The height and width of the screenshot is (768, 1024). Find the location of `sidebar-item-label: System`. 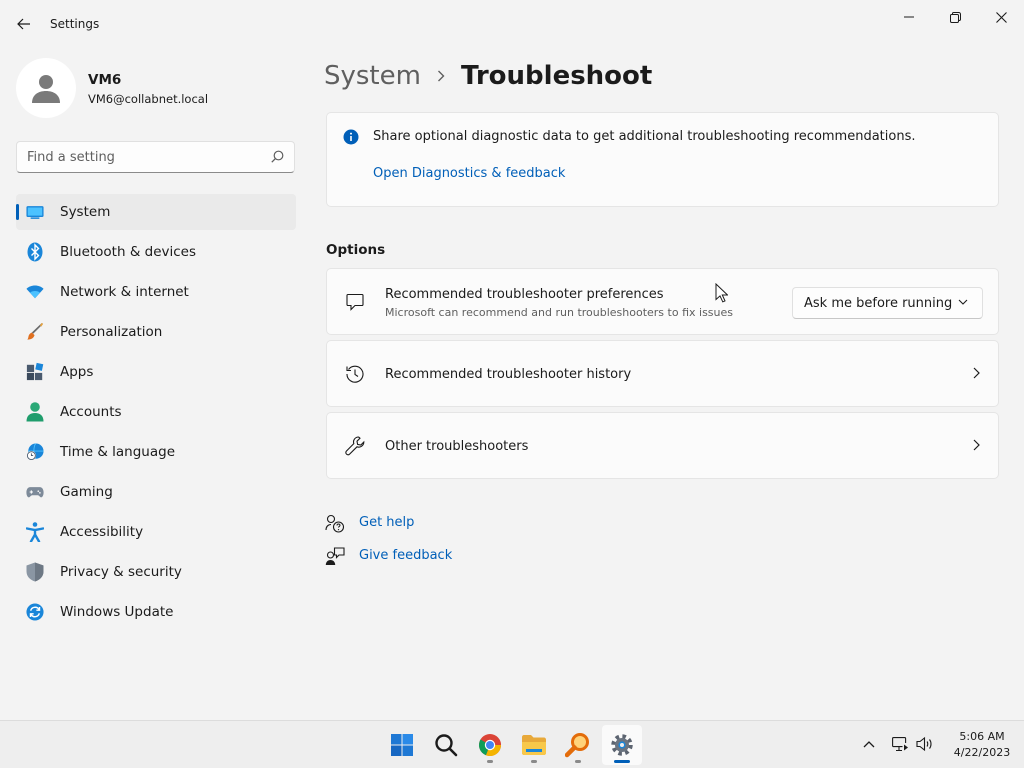

sidebar-item-label: System is located at coordinates (85, 212).